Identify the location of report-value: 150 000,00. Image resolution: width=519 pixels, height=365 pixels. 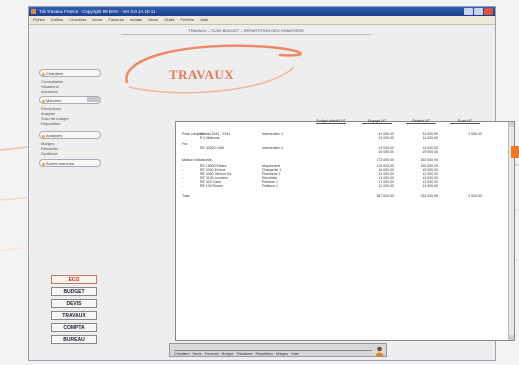
(429, 160).